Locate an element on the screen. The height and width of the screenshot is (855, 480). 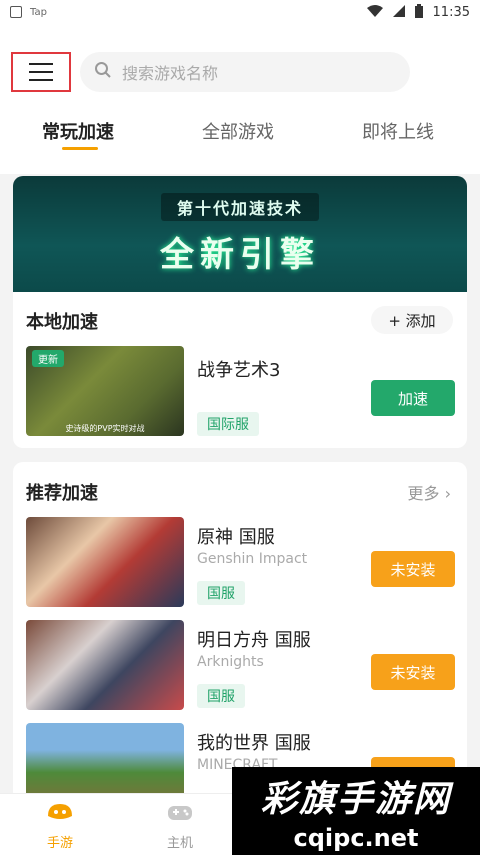
watermark-en: cqipc.net is located at coordinates (356, 838).